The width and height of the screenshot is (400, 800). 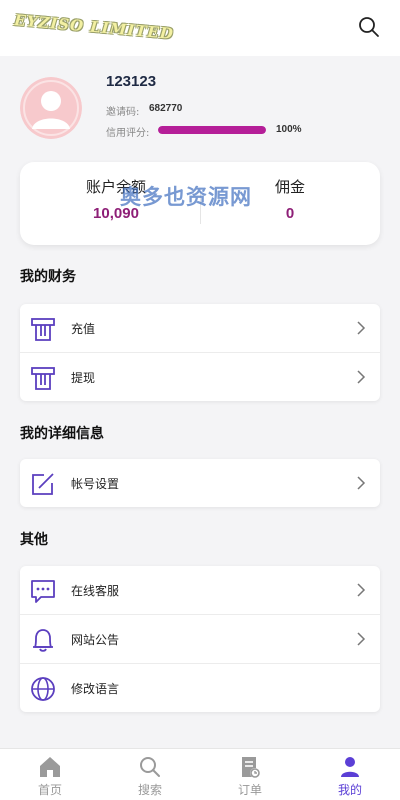 I want to click on bell-icon, so click(x=43, y=640).